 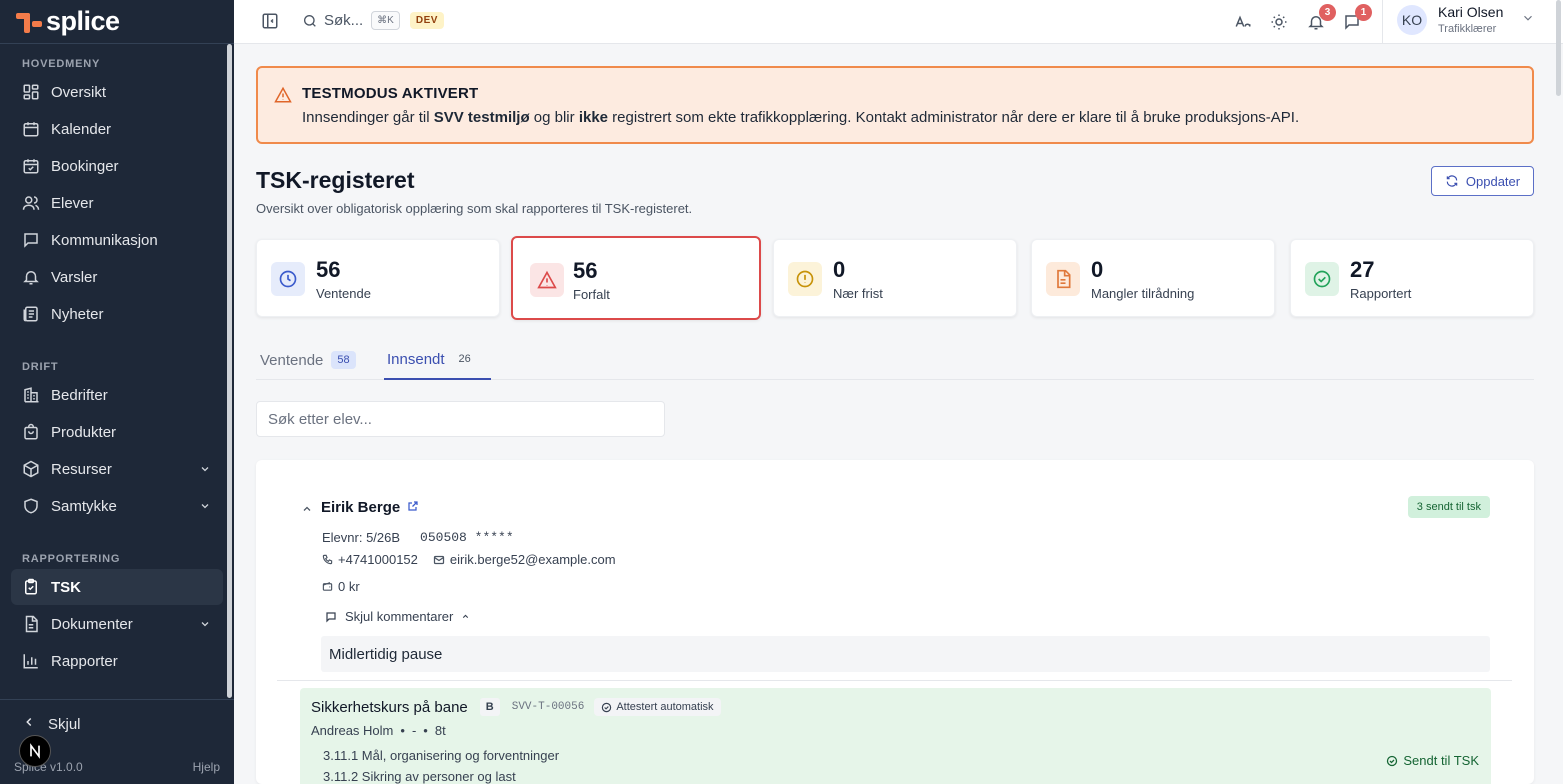 What do you see at coordinates (327, 586) in the screenshot?
I see `wallet-icon` at bounding box center [327, 586].